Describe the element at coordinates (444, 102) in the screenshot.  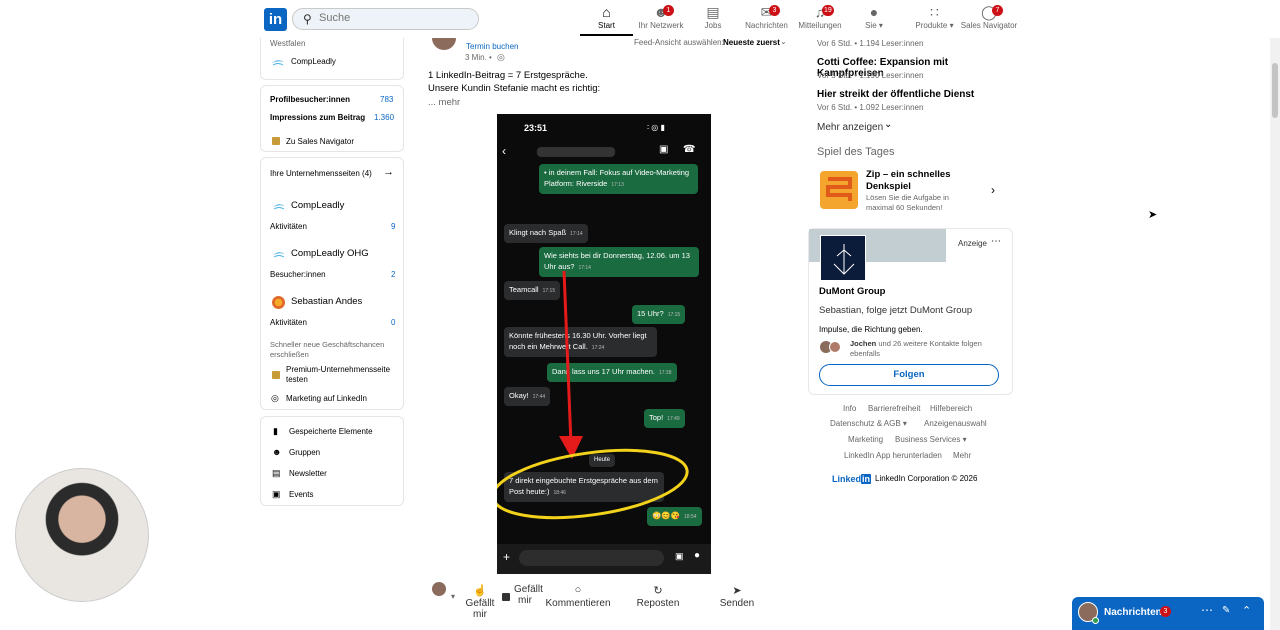
I see `see-more-link: ... mehr` at that location.